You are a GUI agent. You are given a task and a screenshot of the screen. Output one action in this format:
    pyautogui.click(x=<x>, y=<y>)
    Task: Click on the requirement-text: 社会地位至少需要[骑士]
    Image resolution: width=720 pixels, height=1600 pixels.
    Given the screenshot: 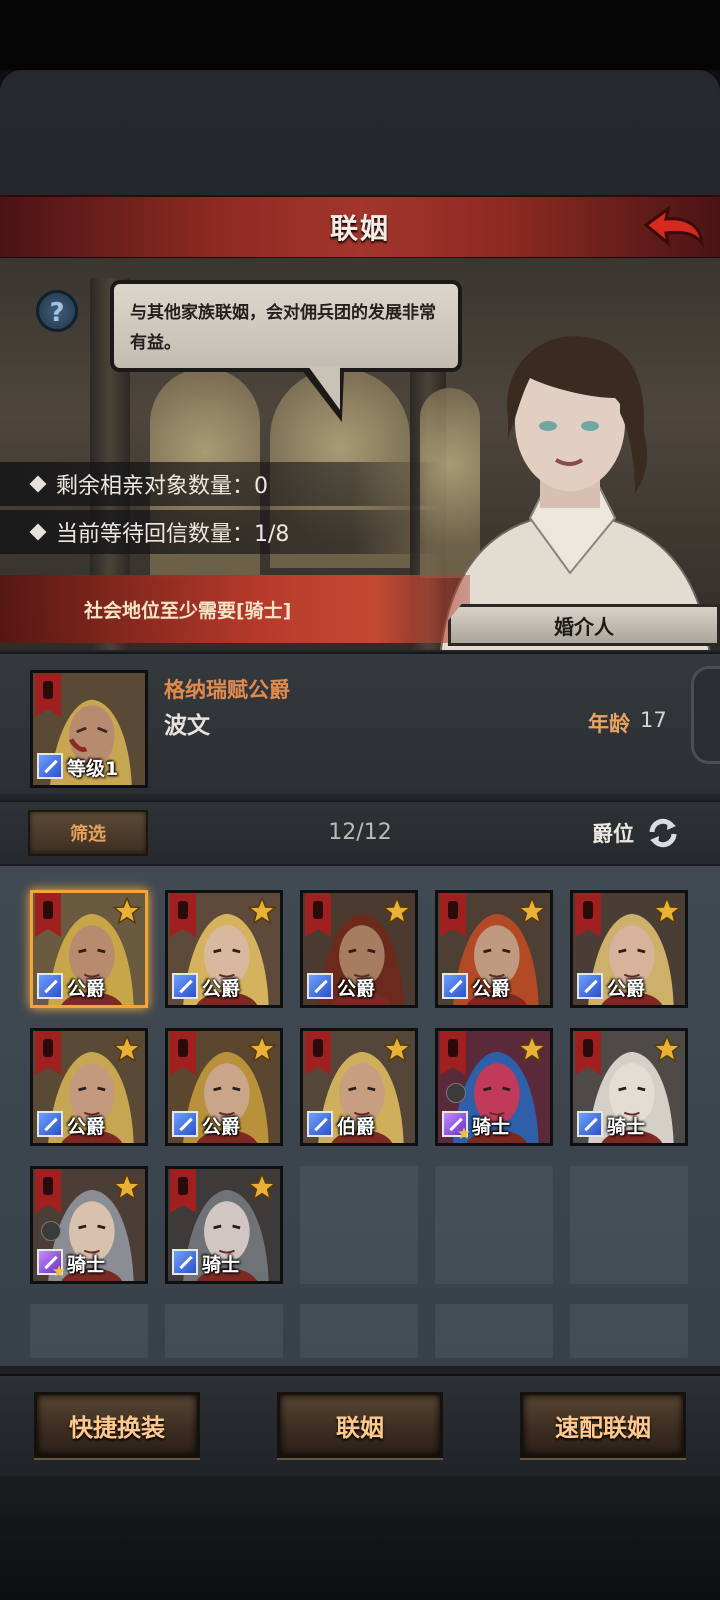 What is the action you would take?
    pyautogui.click(x=188, y=610)
    